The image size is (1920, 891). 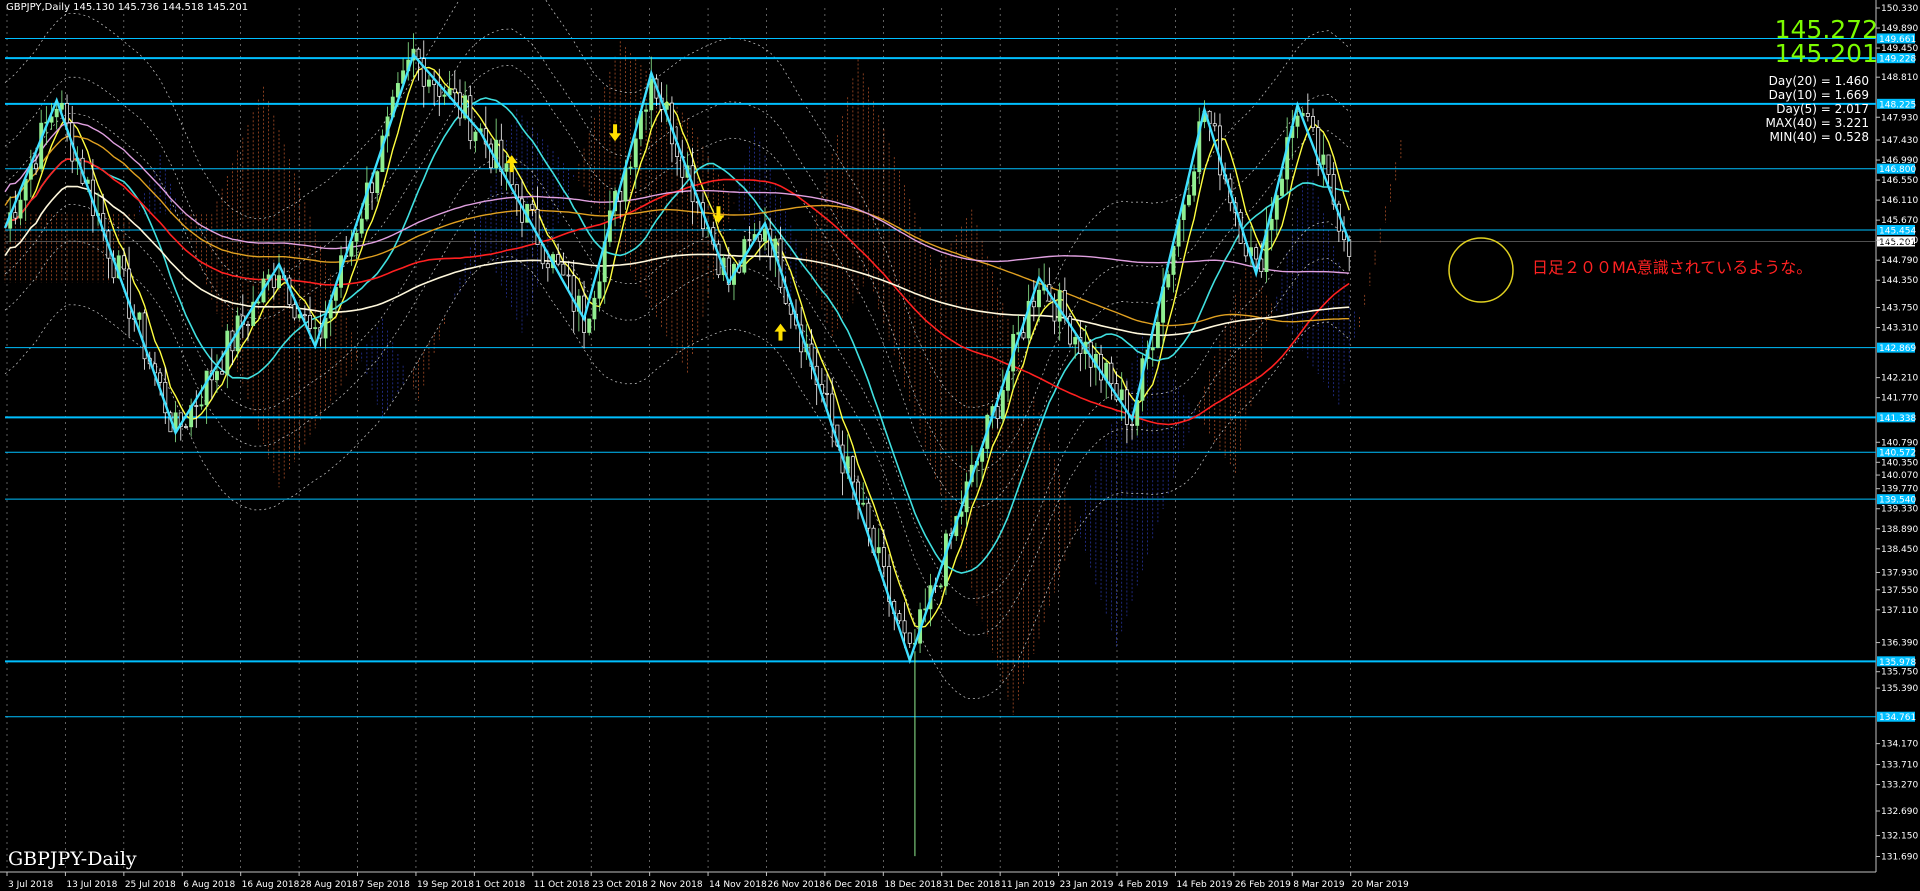 I want to click on level-price-label: 135.978, so click(x=1897, y=663).